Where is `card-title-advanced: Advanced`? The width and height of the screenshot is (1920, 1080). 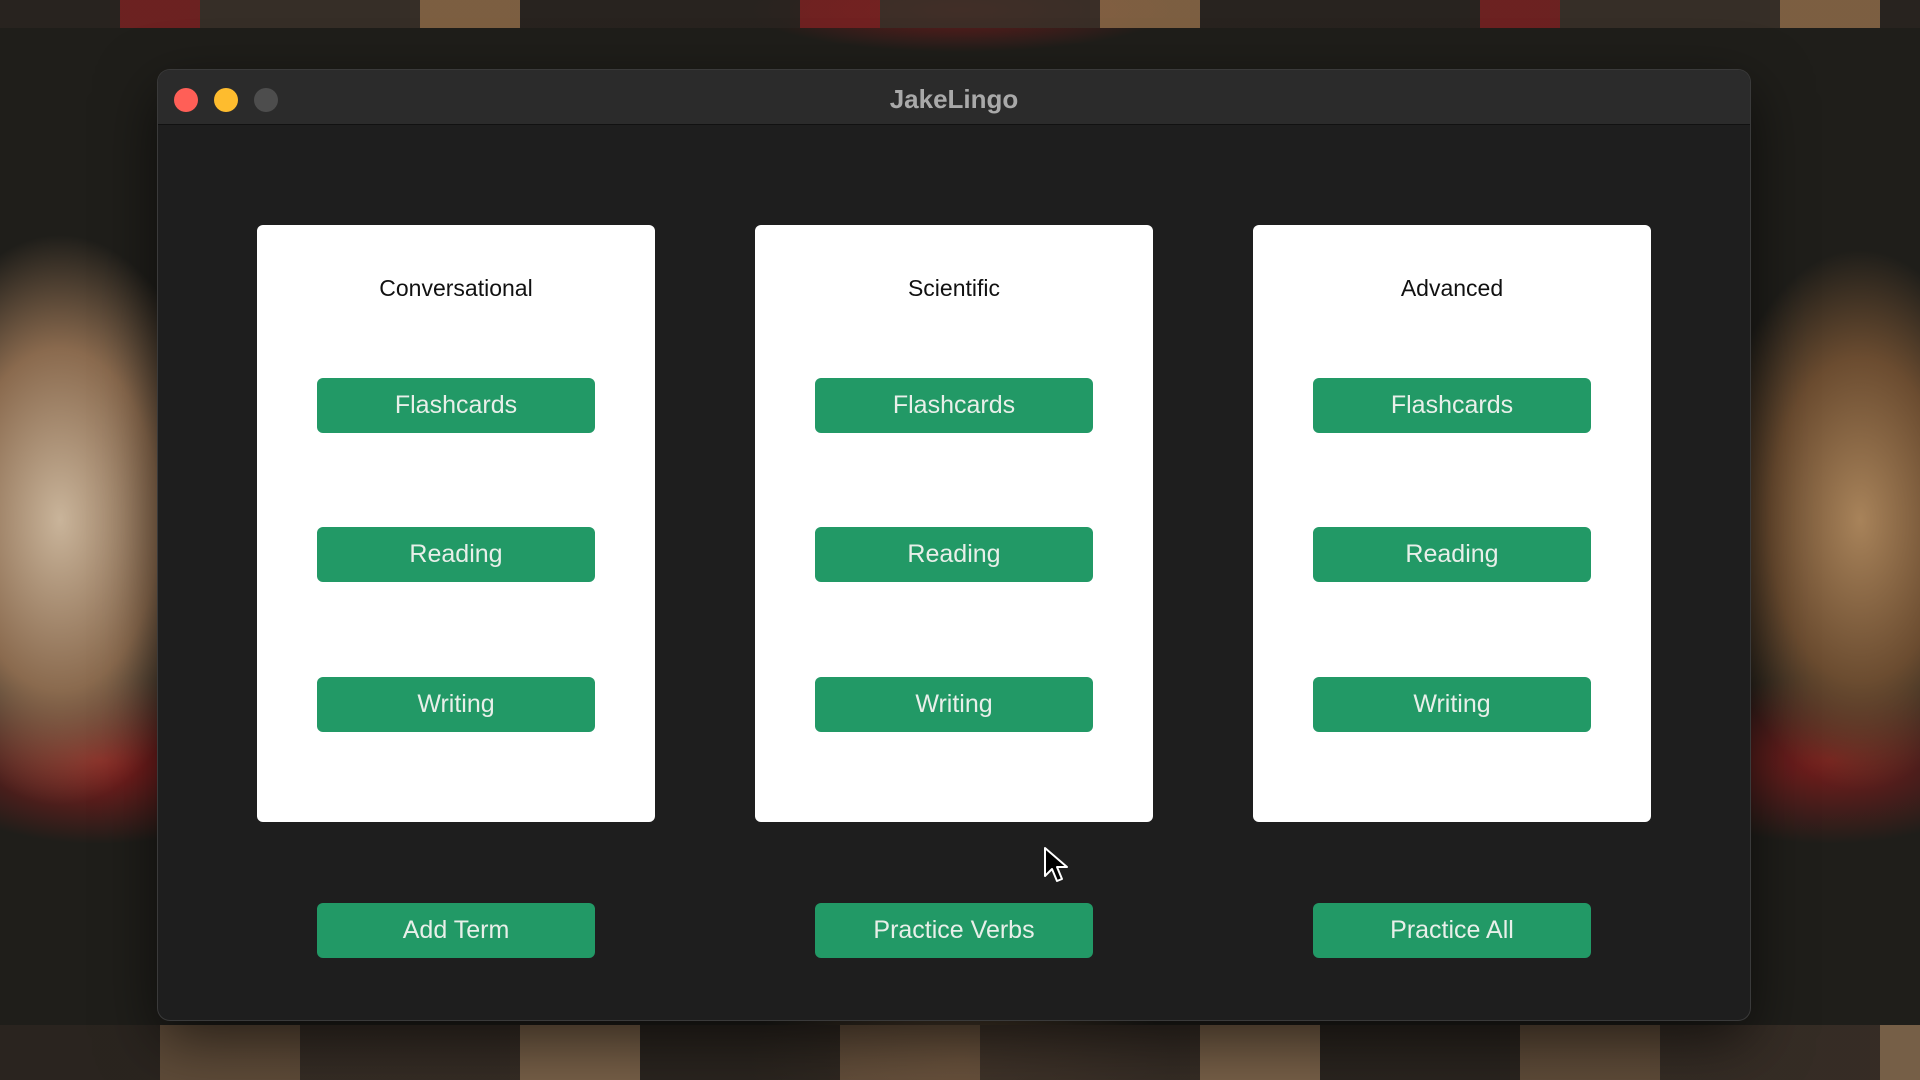
card-title-advanced: Advanced is located at coordinates (1452, 288).